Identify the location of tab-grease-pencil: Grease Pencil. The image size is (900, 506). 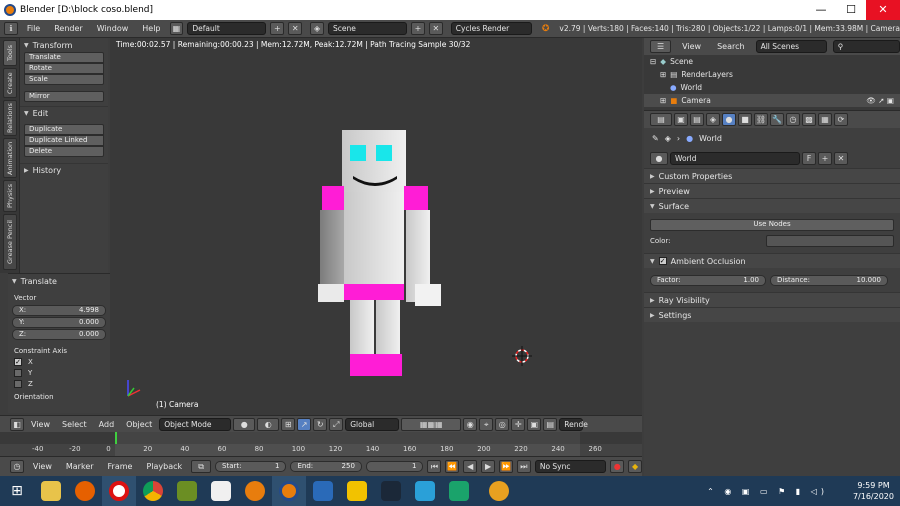
(10, 242).